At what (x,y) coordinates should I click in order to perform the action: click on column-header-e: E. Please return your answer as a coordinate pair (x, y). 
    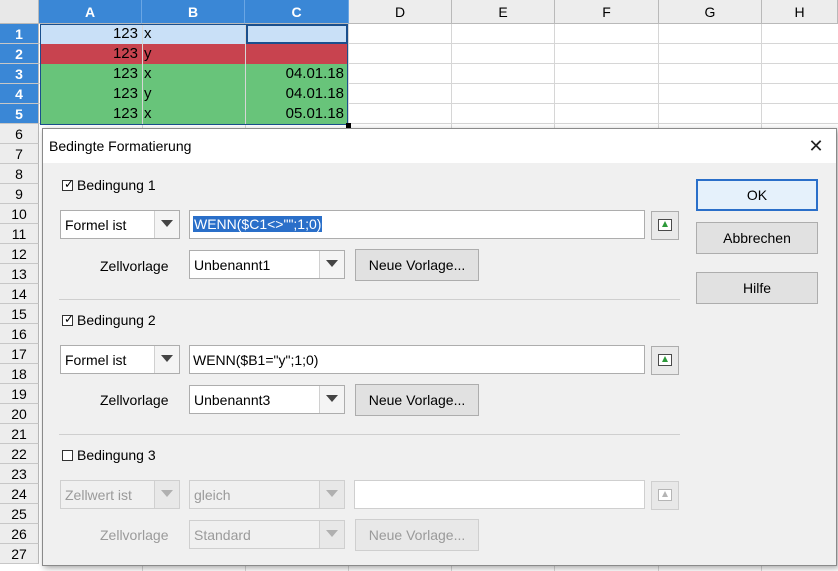
    Looking at the image, I should click on (503, 12).